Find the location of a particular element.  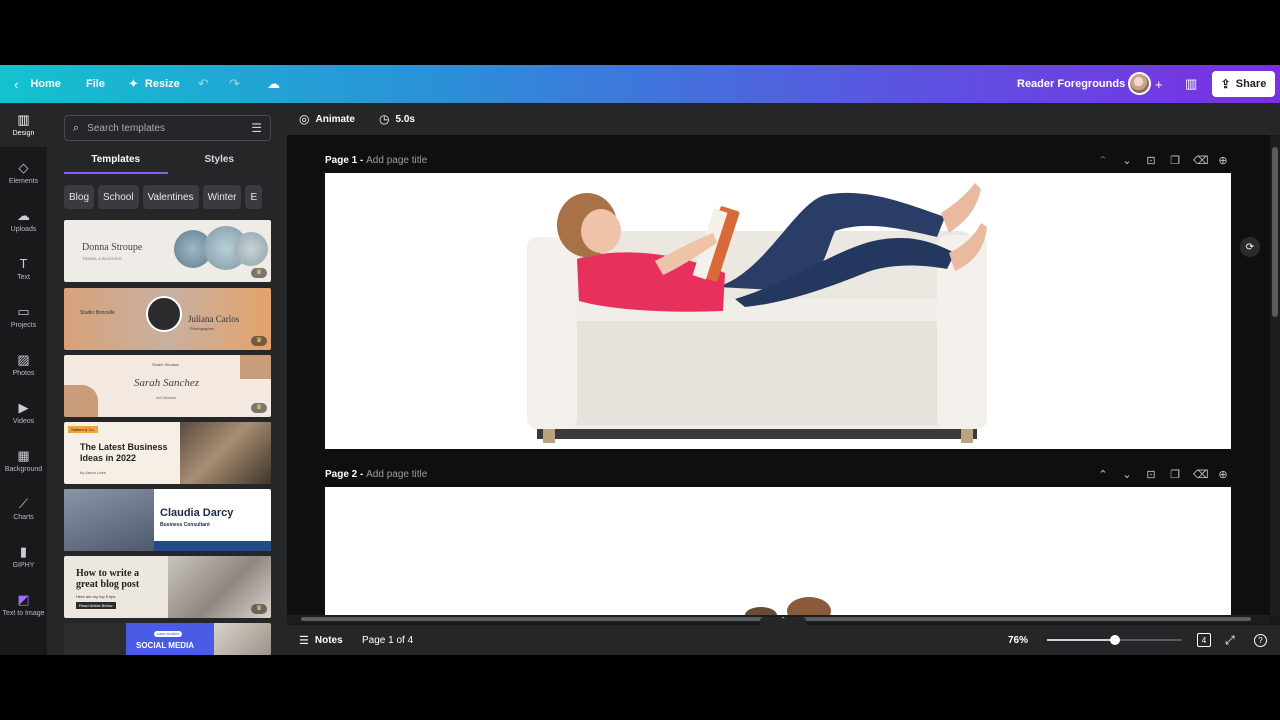

rail-item-text: T Text is located at coordinates (23, 269).